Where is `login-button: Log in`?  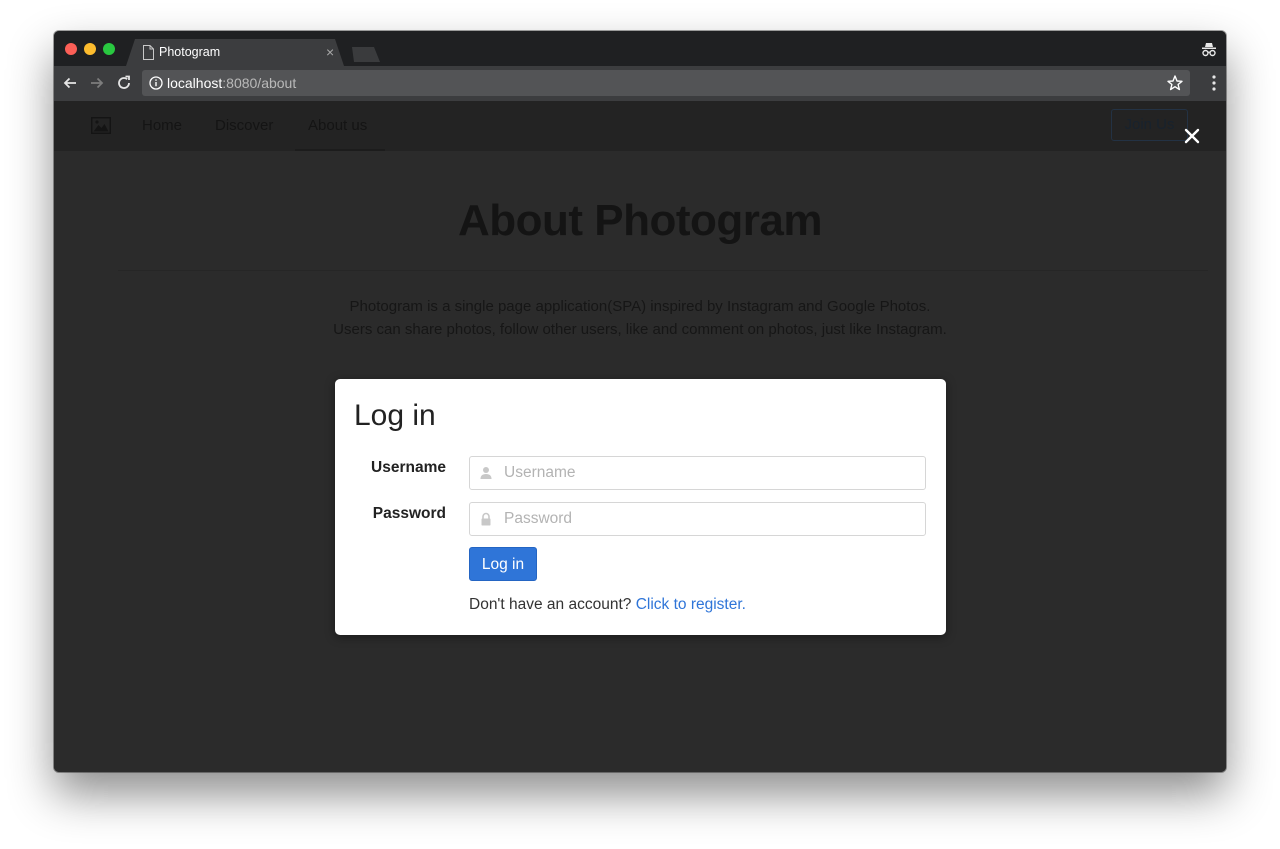 login-button: Log in is located at coordinates (503, 564).